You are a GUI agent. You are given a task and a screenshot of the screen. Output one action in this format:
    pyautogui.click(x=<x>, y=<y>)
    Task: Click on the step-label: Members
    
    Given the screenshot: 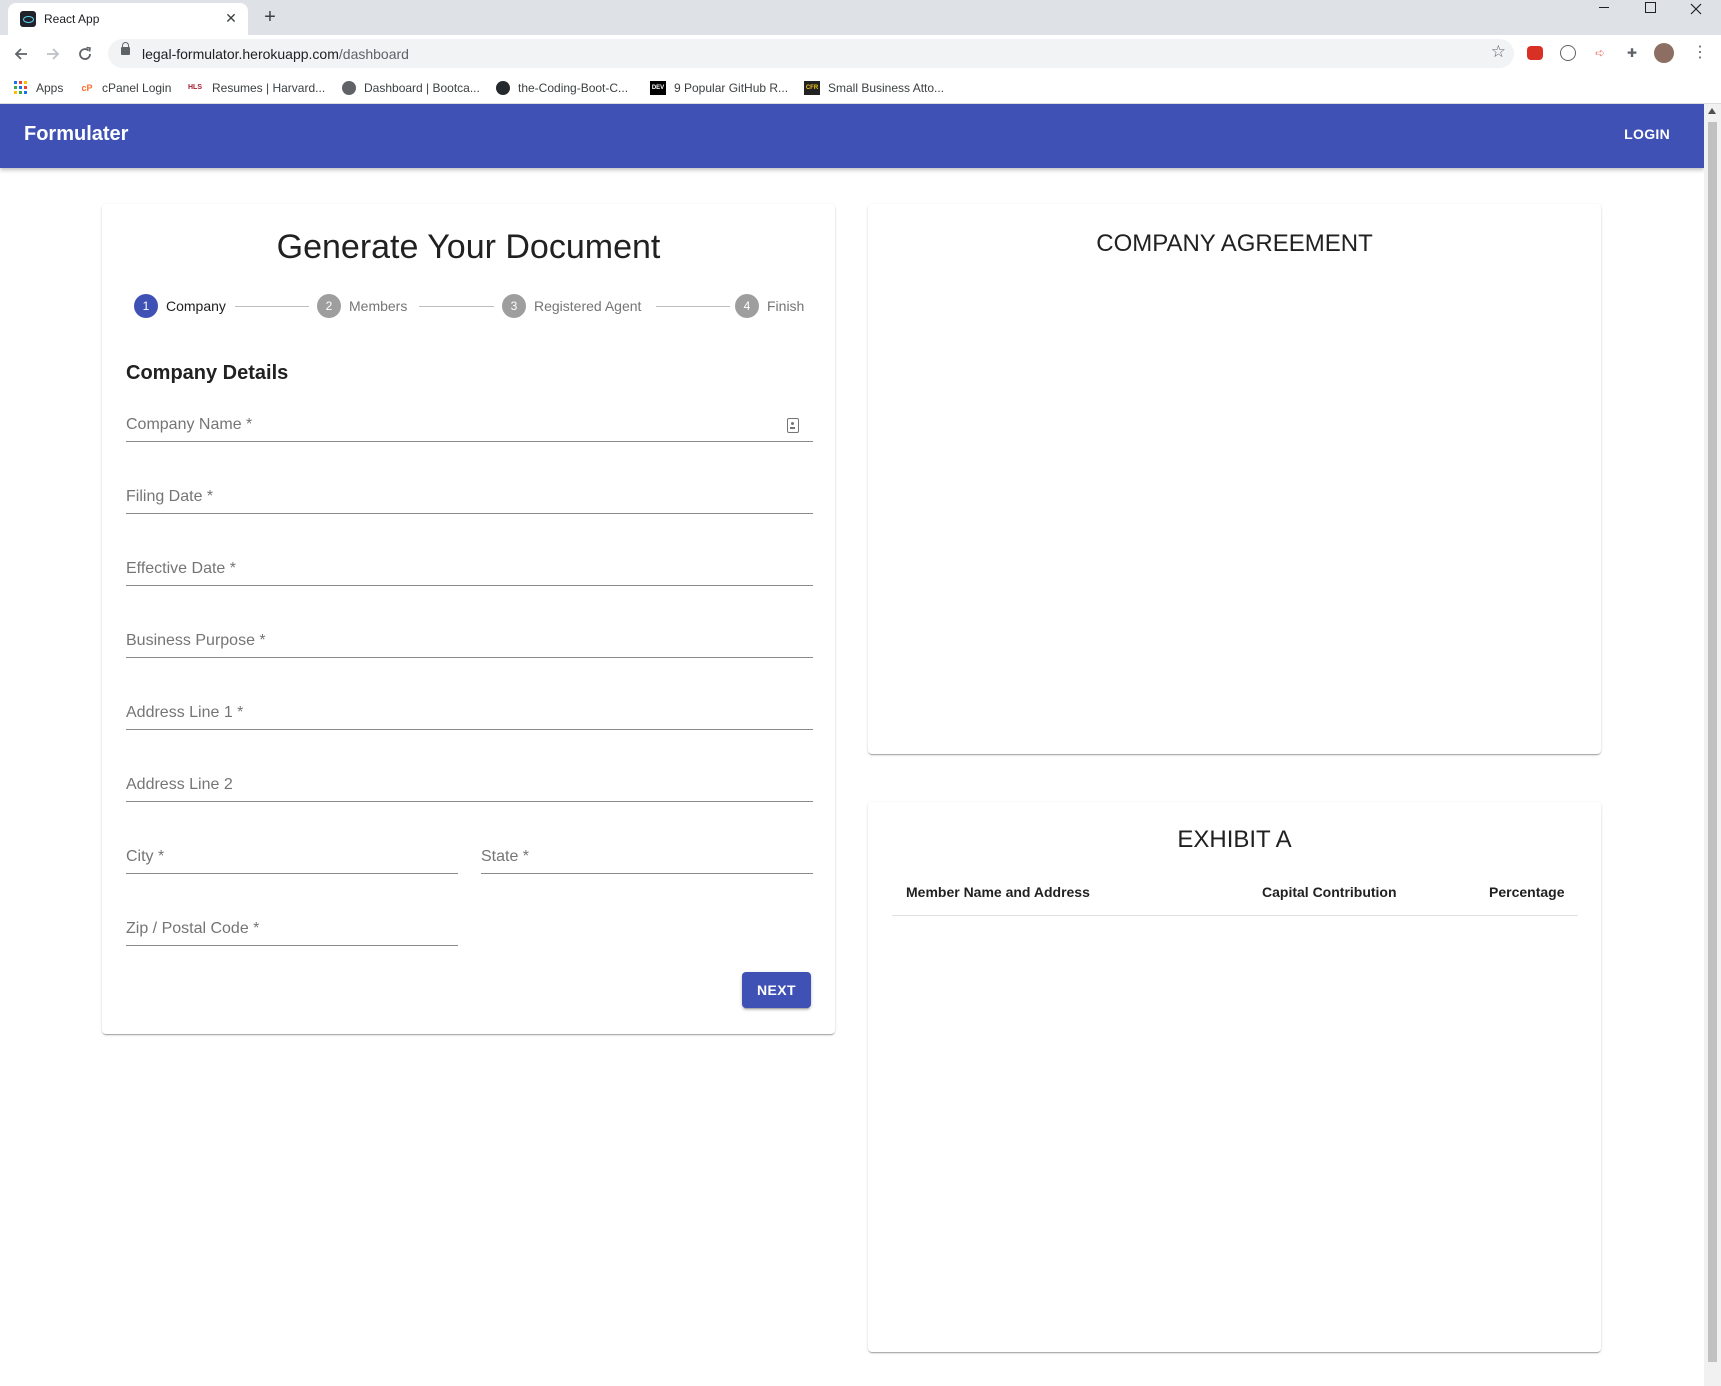 What is the action you would take?
    pyautogui.click(x=378, y=306)
    